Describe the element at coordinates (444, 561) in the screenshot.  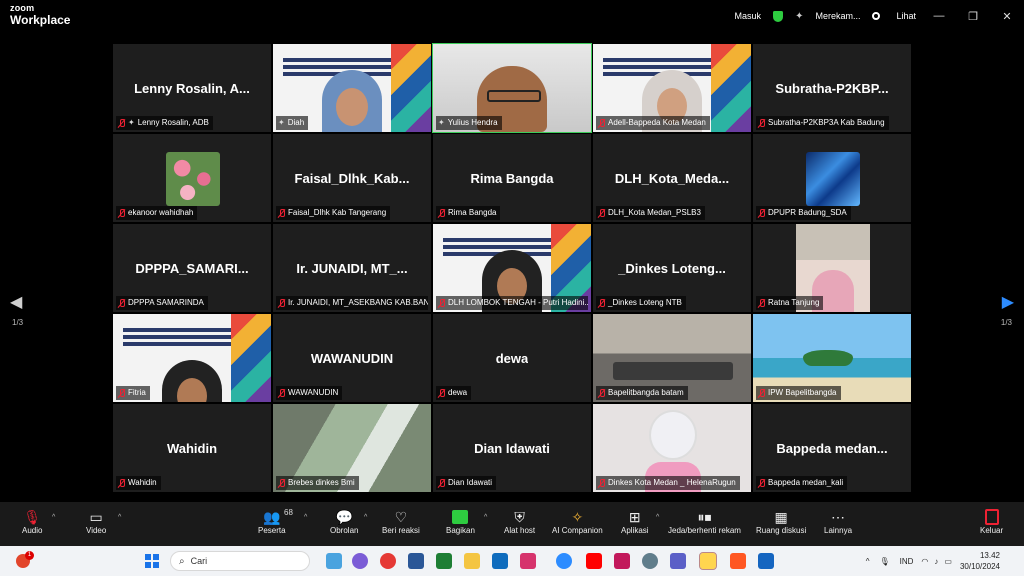
I see `excel-icon` at that location.